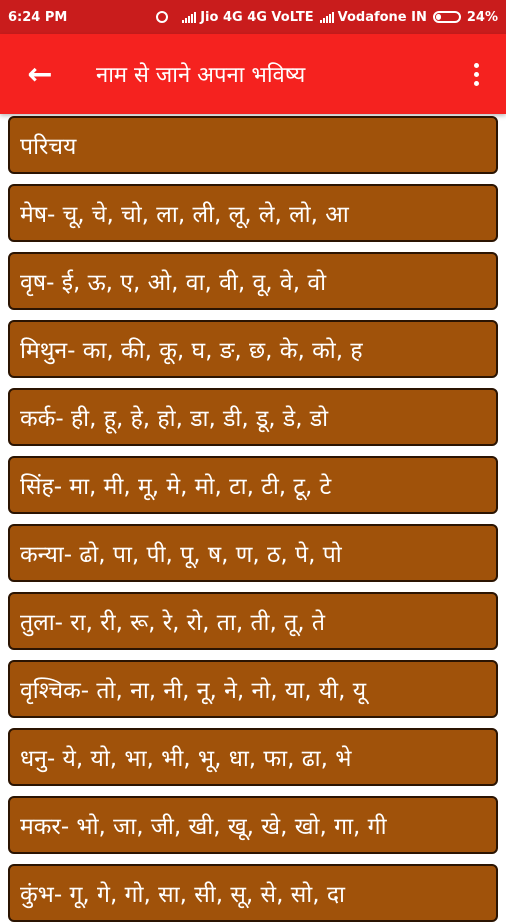 This screenshot has height=922, width=506. I want to click on alarm-icon, so click(162, 17).